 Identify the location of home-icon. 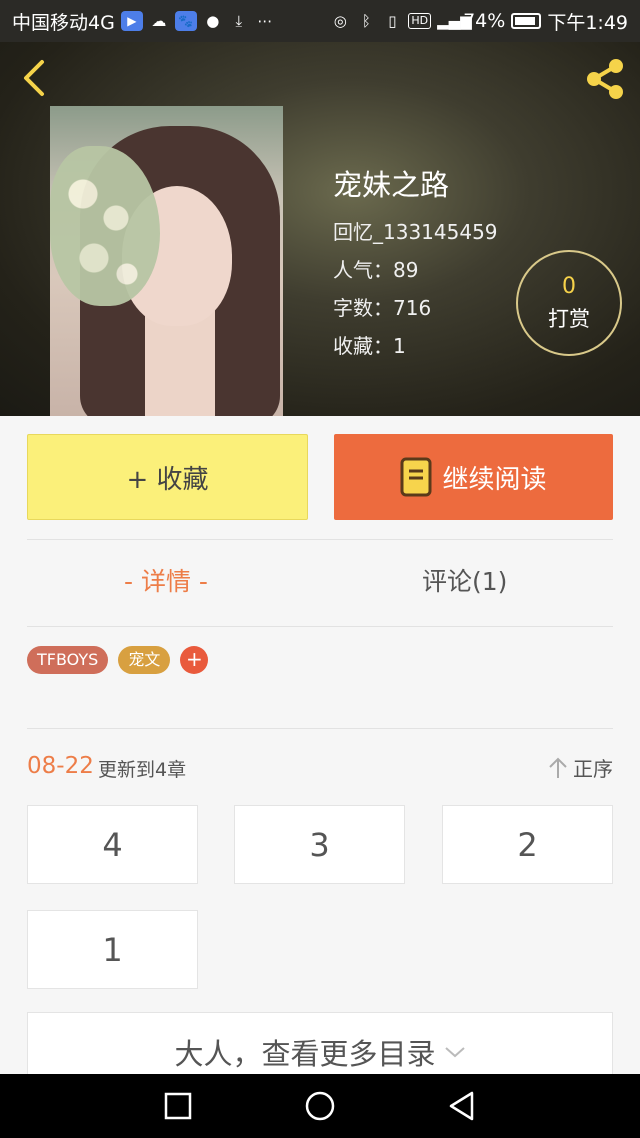
(320, 1106).